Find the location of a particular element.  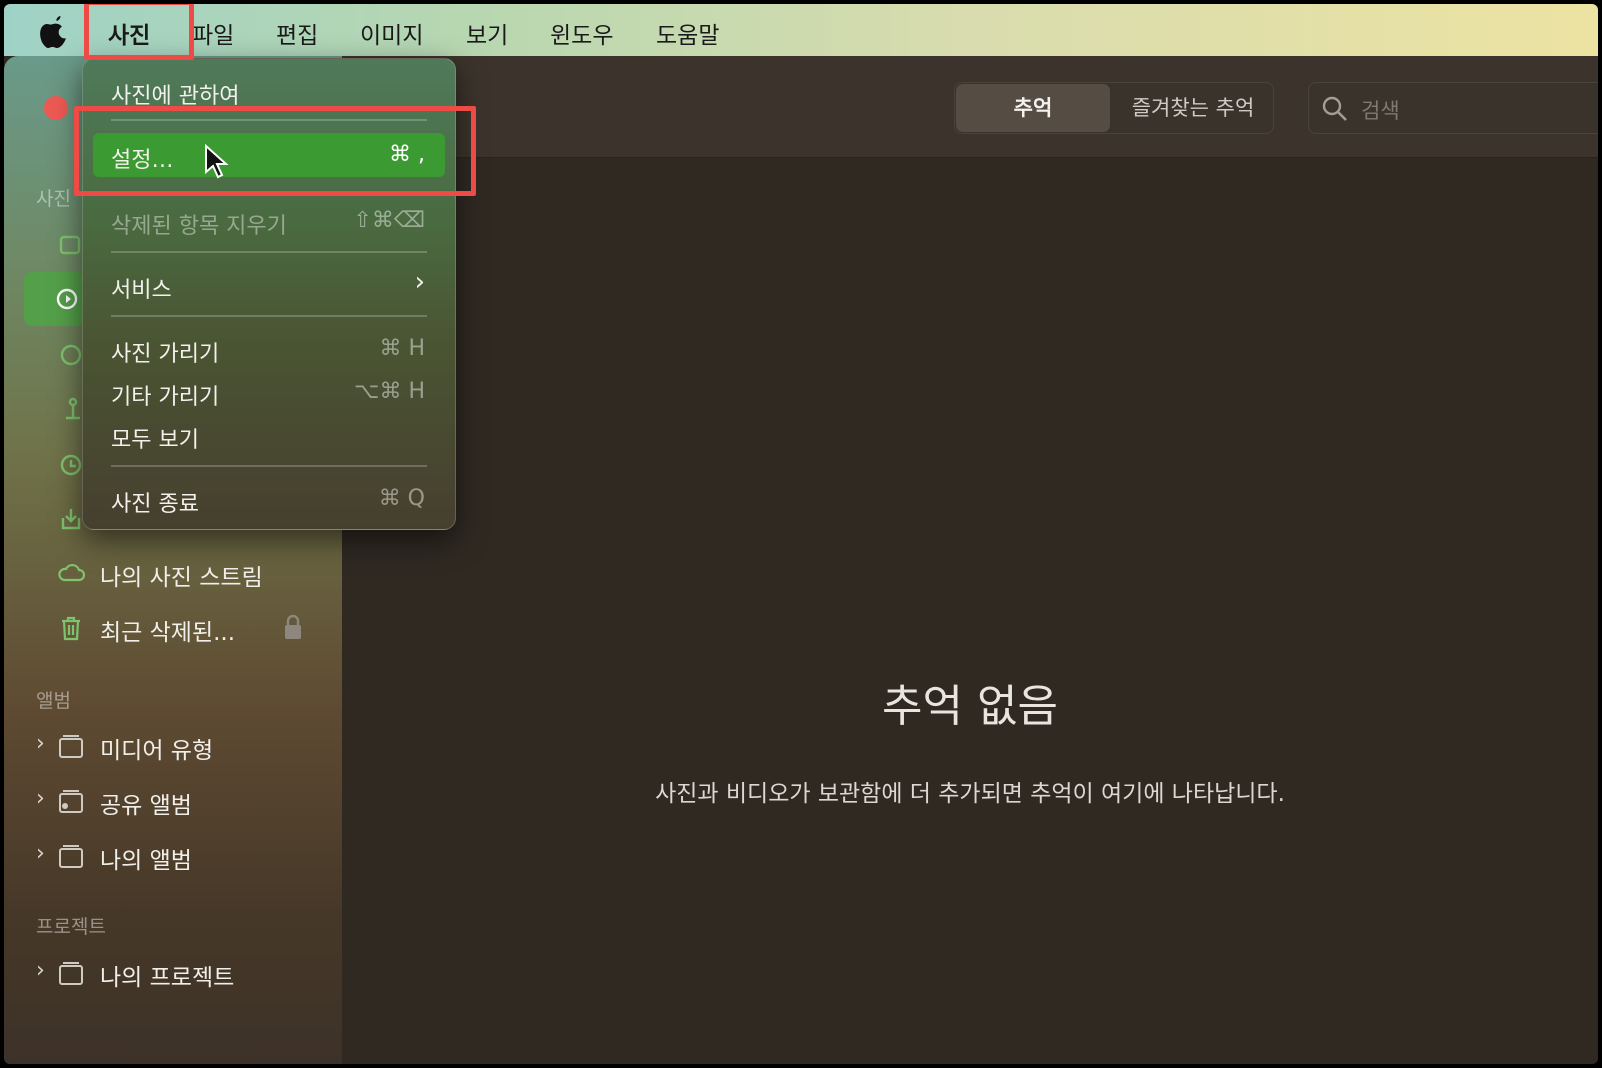

toolbar: 추억 즐겨찾는 추억 검색 is located at coordinates (970, 107).